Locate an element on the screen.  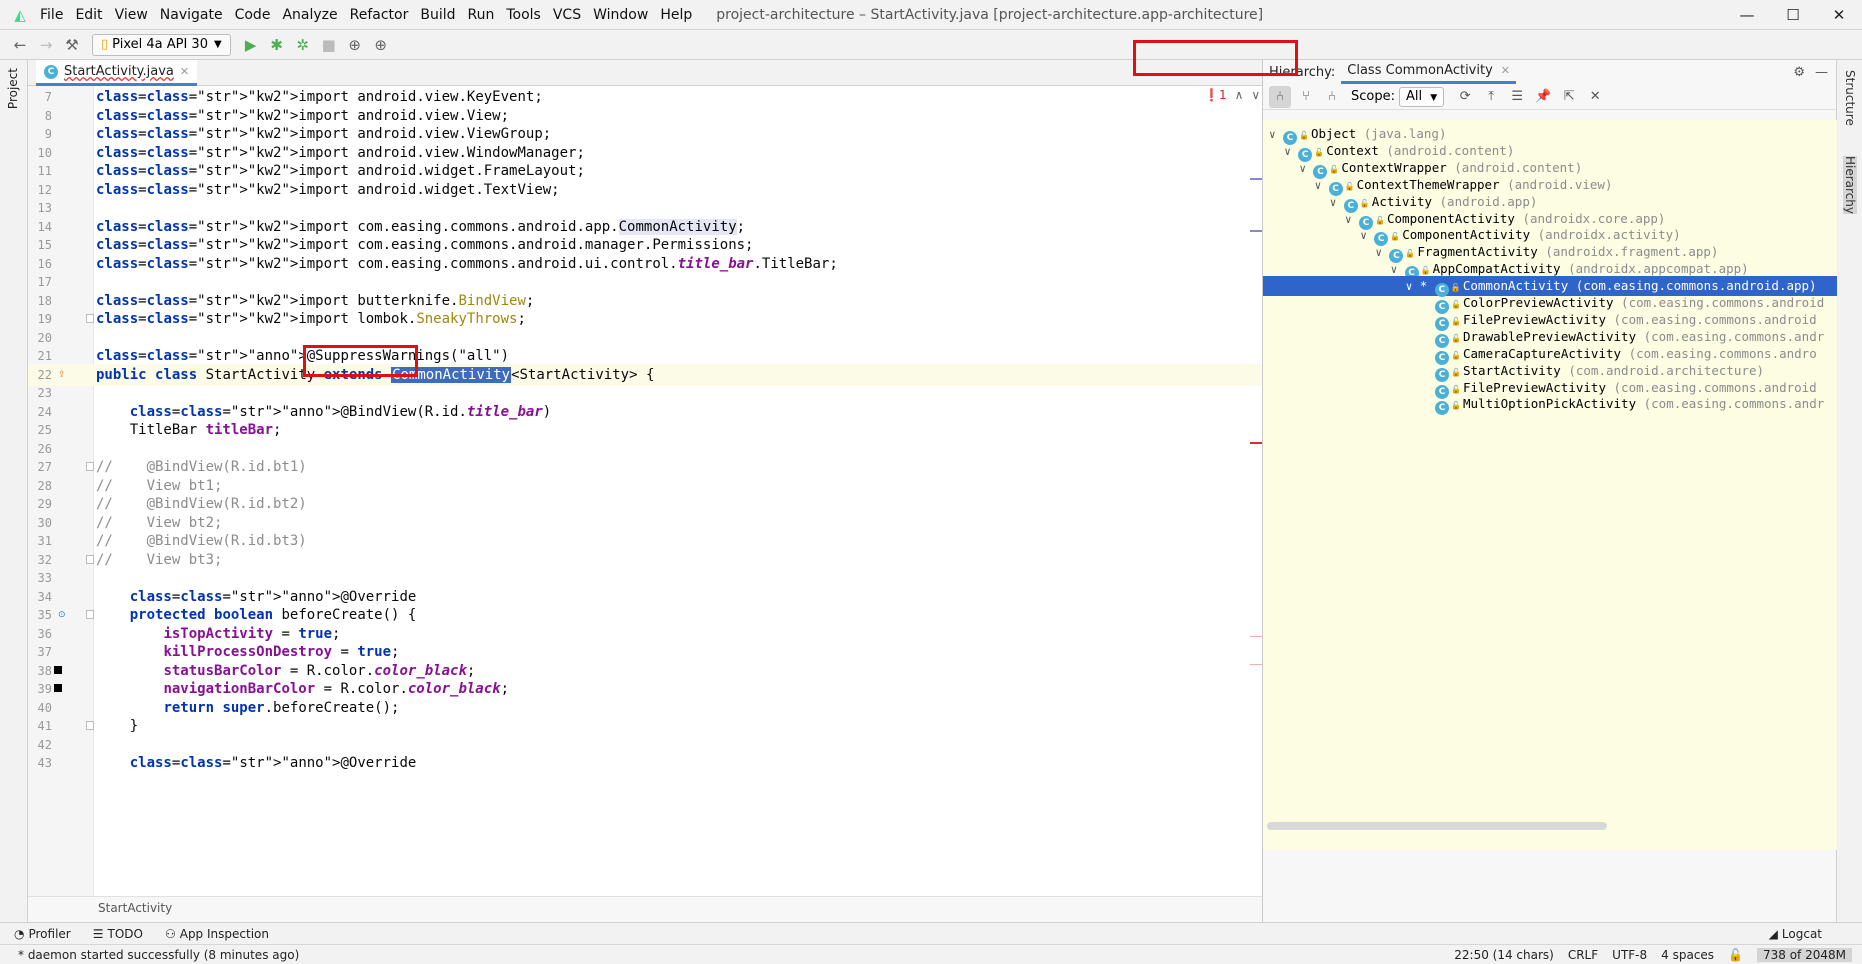
prev-highlight-icon: ∧ is located at coordinates (1239, 95).